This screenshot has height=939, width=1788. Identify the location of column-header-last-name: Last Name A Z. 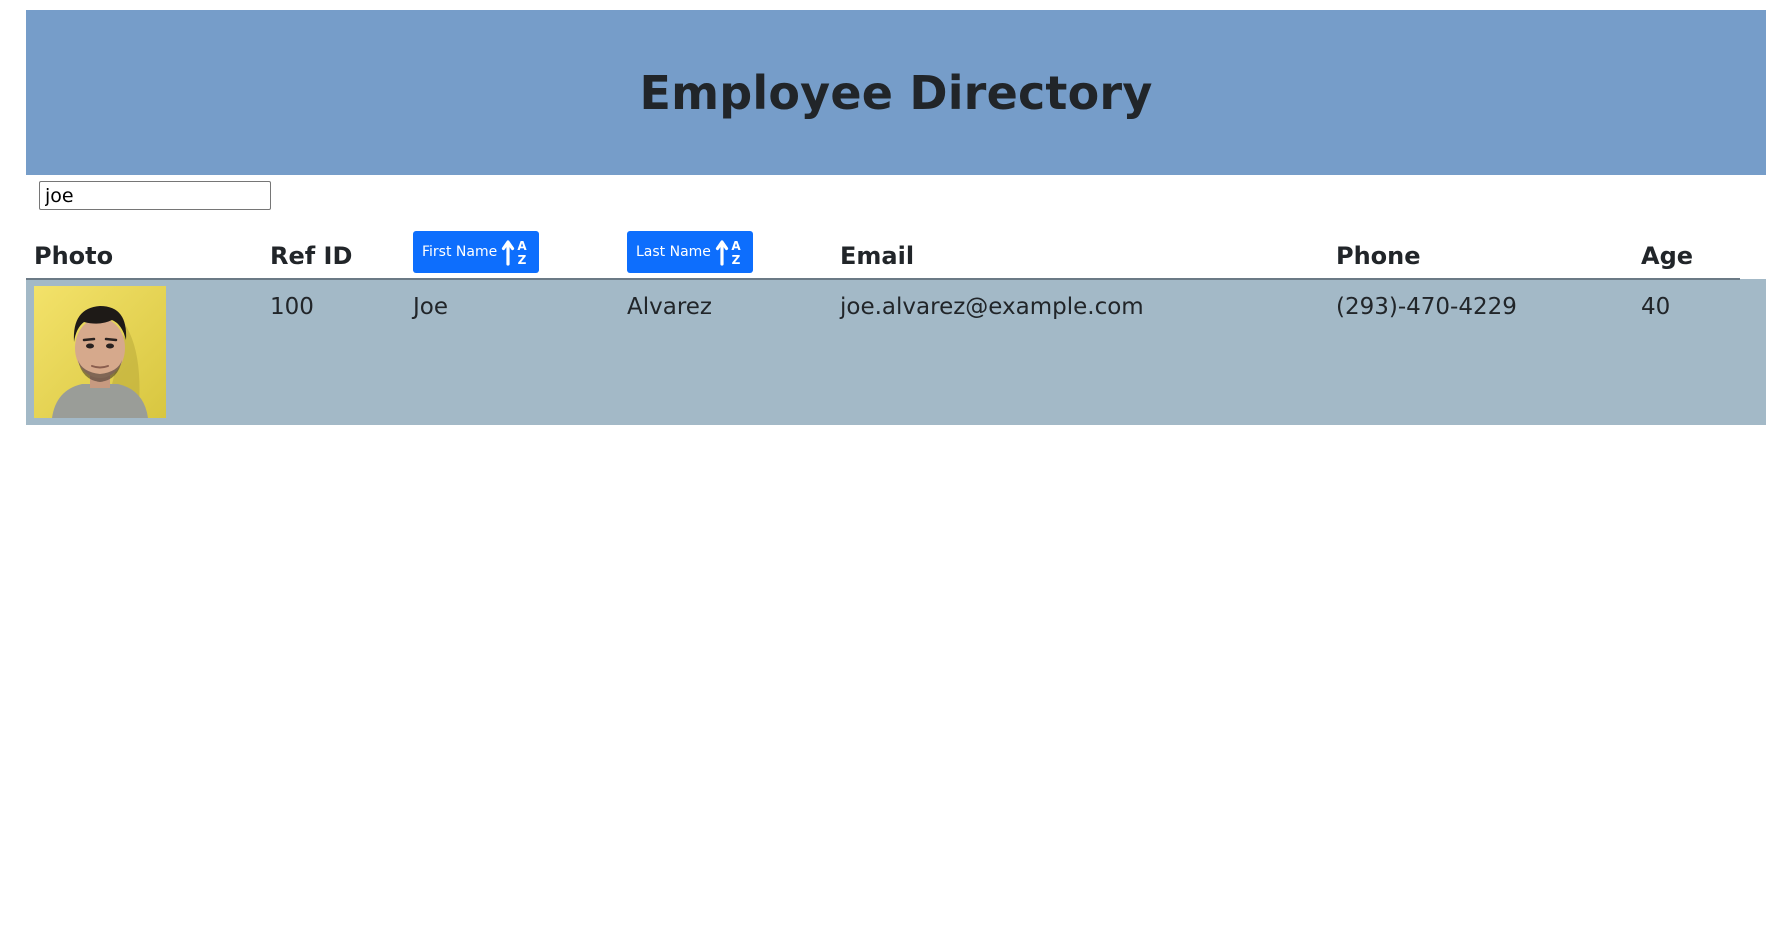
(725, 253).